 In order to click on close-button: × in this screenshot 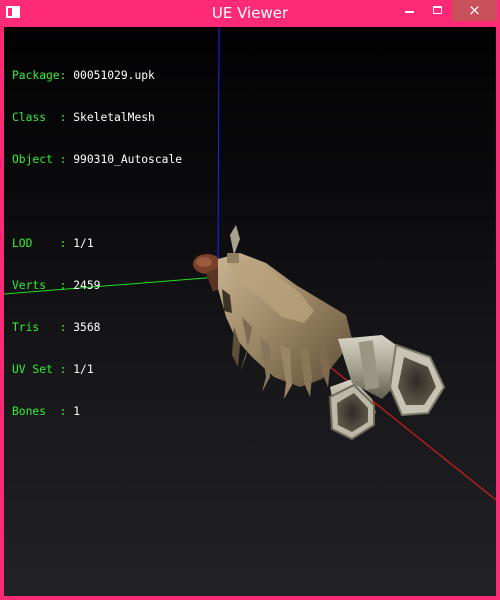, I will do `click(474, 10)`.